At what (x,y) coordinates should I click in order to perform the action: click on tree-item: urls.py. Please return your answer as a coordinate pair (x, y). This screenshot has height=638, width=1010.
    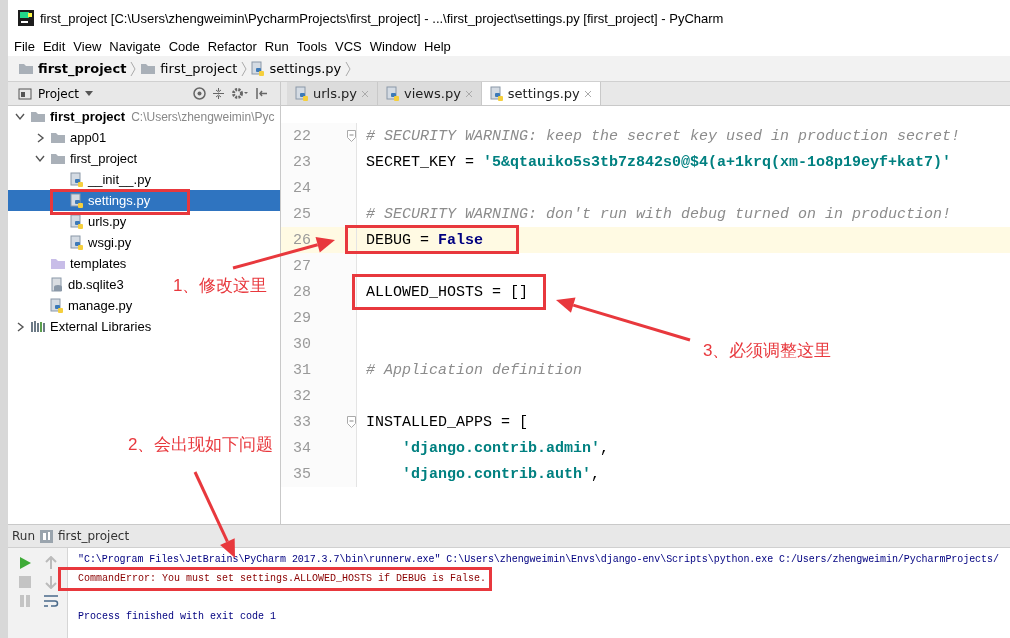
    Looking at the image, I should click on (67, 221).